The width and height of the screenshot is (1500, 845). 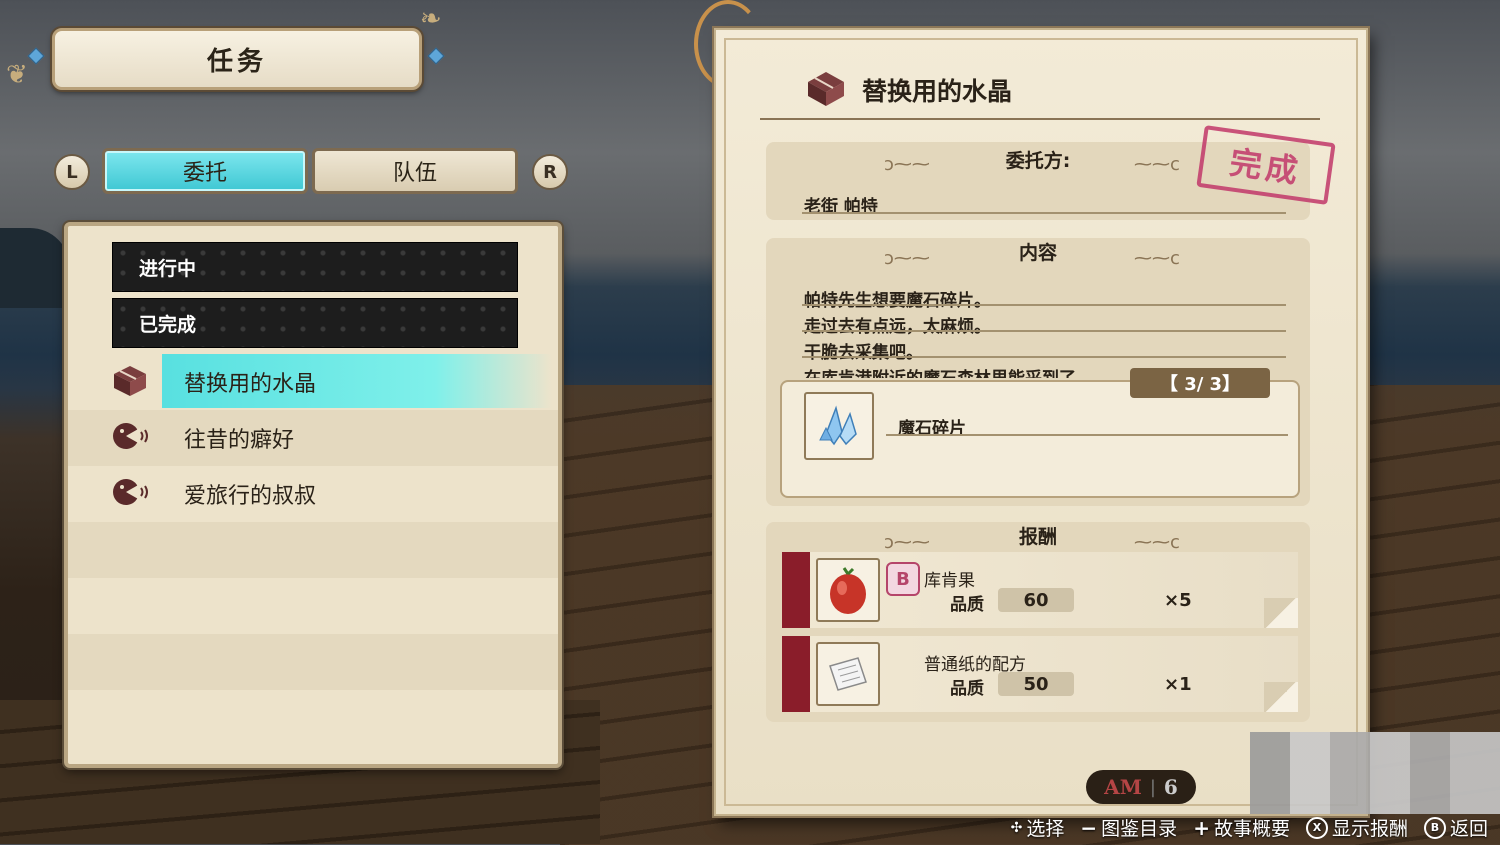 What do you see at coordinates (863, 353) in the screenshot?
I see `content-line: 干脆去采集吧。` at bounding box center [863, 353].